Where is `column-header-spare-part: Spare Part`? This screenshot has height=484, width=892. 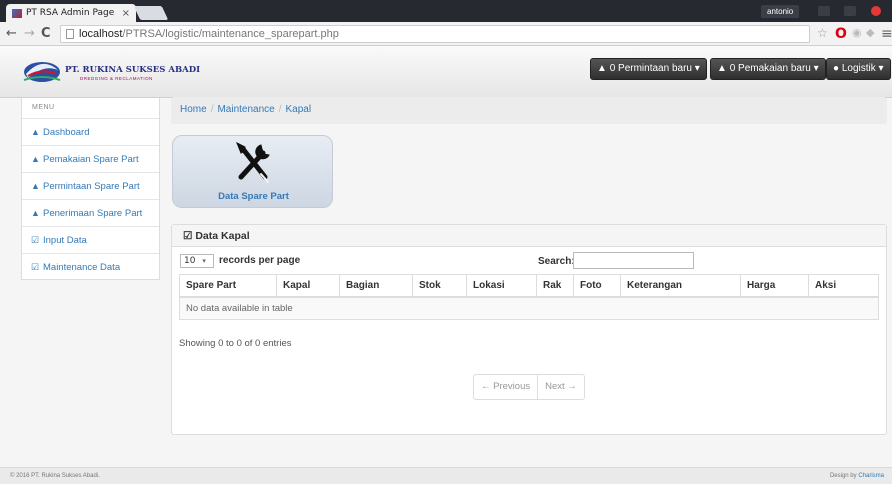 column-header-spare-part: Spare Part is located at coordinates (228, 286).